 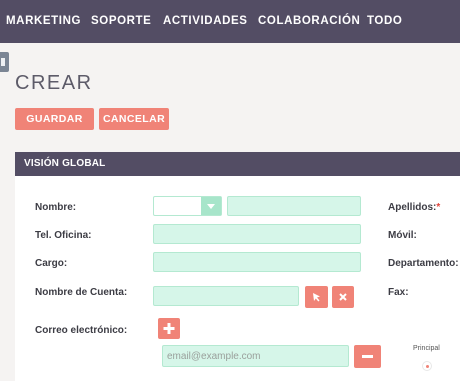 What do you see at coordinates (309, 21) in the screenshot?
I see `nav-item-colaboracion: COLABORACIÓN` at bounding box center [309, 21].